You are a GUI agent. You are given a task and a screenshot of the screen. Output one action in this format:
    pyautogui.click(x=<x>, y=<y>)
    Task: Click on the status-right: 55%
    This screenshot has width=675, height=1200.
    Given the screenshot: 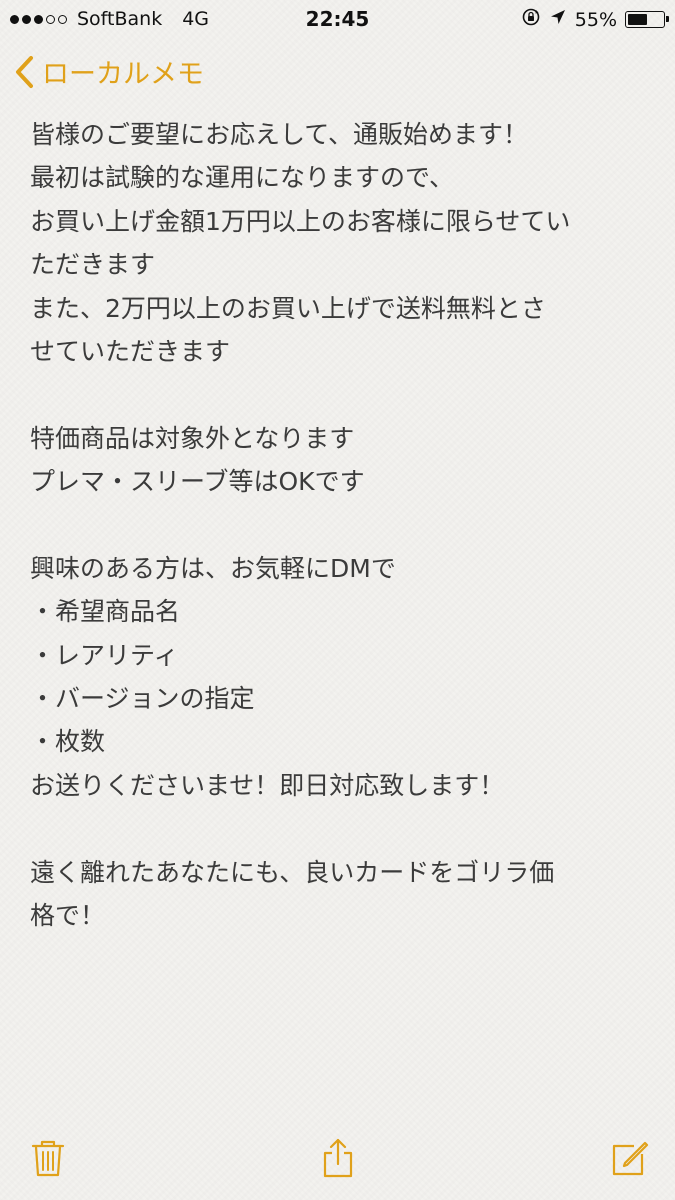 What is the action you would take?
    pyautogui.click(x=595, y=19)
    